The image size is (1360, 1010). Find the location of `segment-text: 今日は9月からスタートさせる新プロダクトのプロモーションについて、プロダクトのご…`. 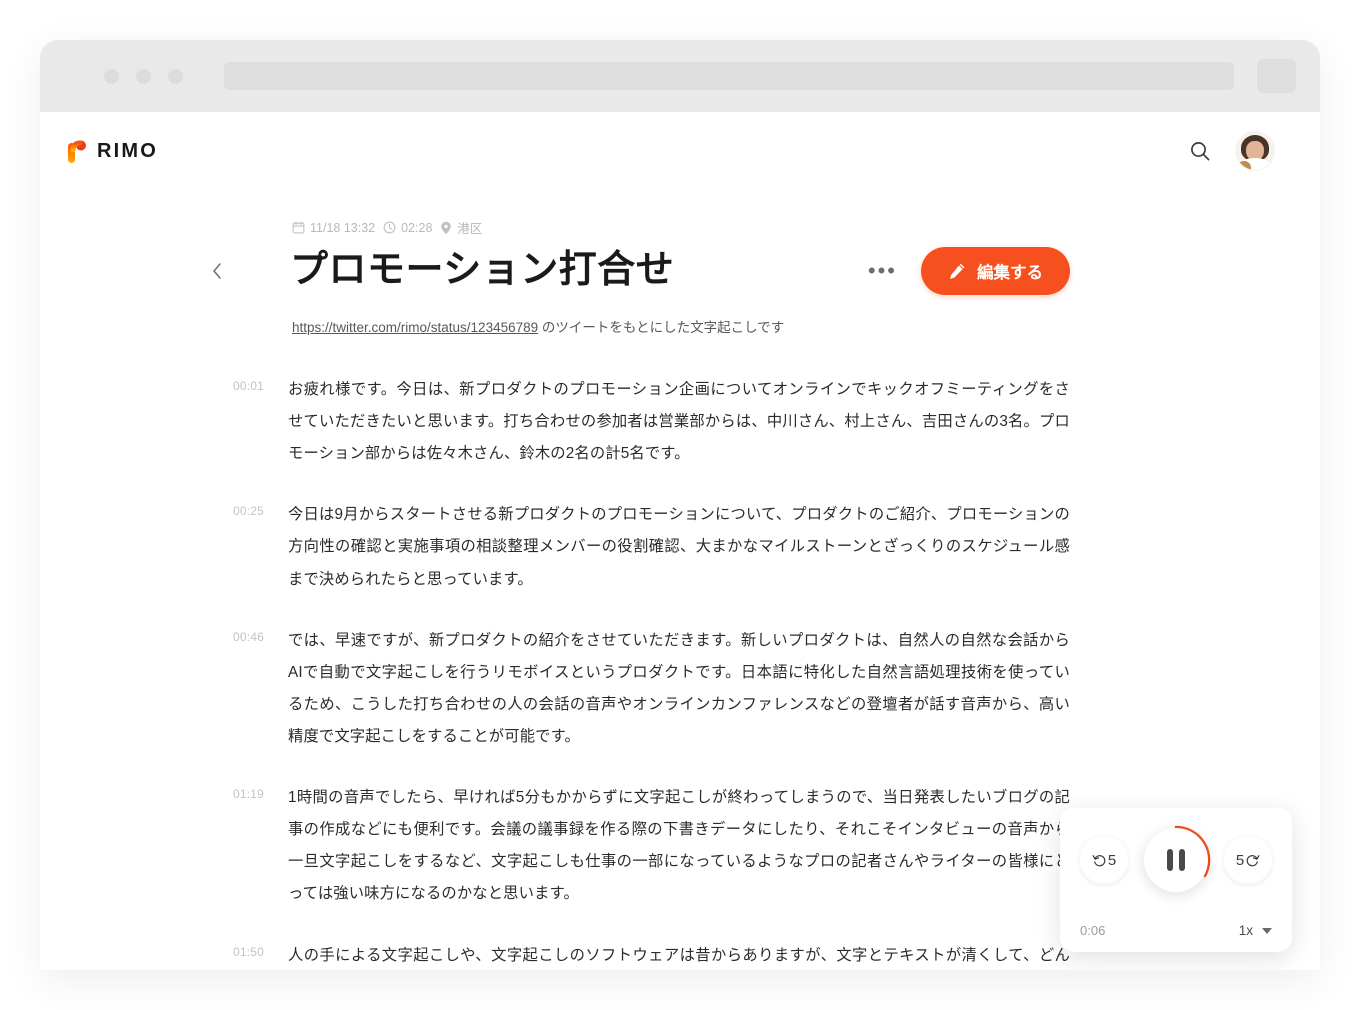

segment-text: 今日は9月からスタートさせる新プロダクトのプロモーションについて、プロダクトのご… is located at coordinates (679, 547).